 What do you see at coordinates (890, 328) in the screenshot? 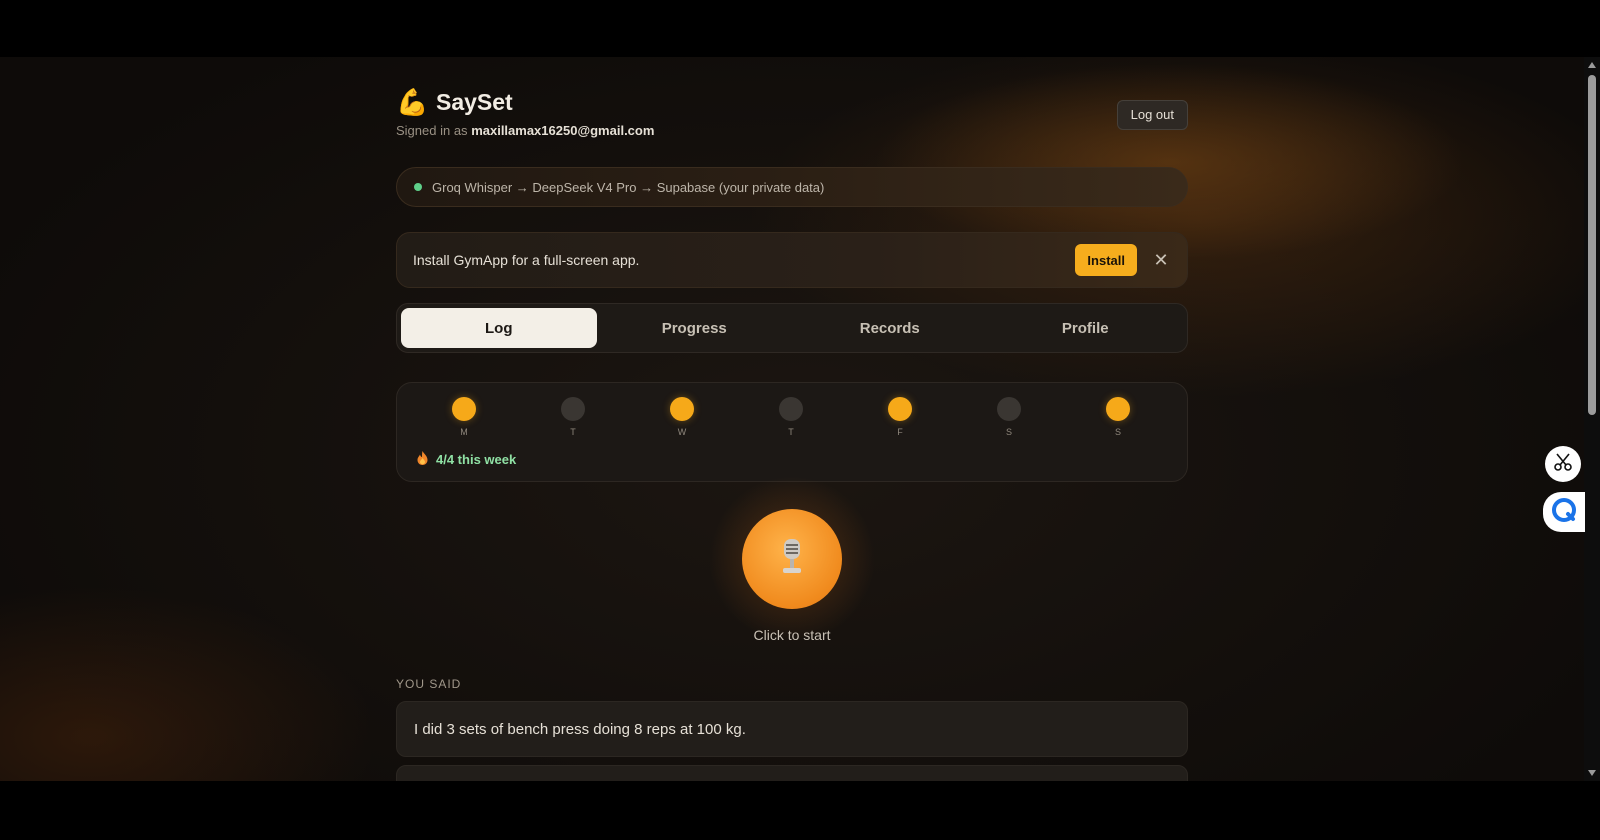
I see `tab-records: Records` at bounding box center [890, 328].